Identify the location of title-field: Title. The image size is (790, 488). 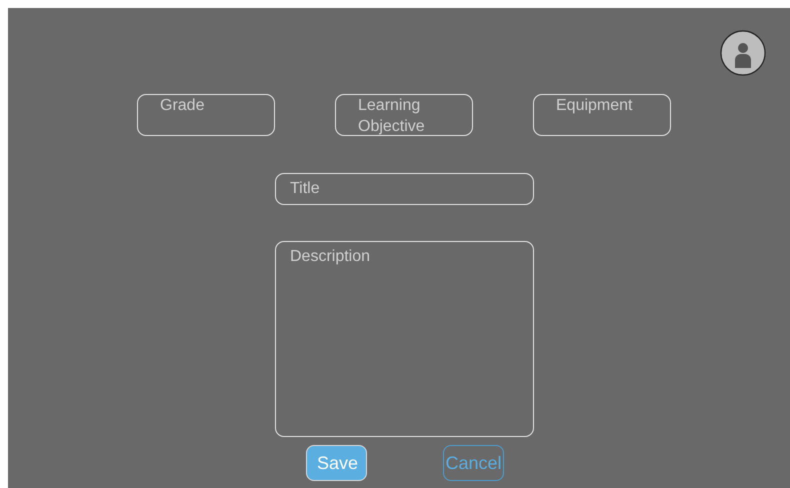
(404, 189).